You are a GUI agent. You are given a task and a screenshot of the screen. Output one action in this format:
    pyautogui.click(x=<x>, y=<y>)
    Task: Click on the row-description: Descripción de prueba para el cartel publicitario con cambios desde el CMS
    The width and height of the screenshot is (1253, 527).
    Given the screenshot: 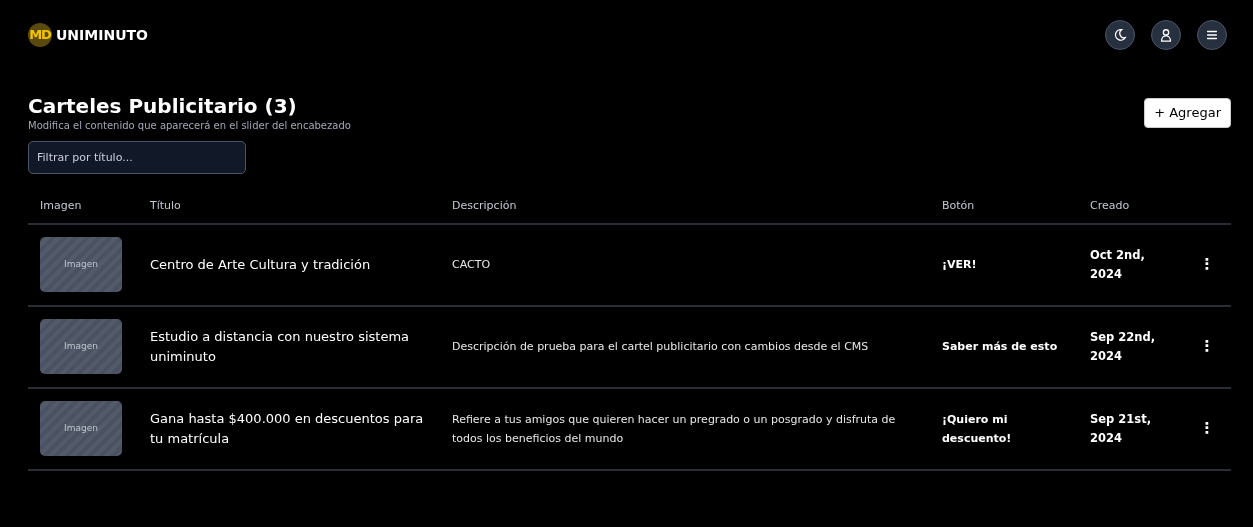 What is the action you would take?
    pyautogui.click(x=660, y=347)
    